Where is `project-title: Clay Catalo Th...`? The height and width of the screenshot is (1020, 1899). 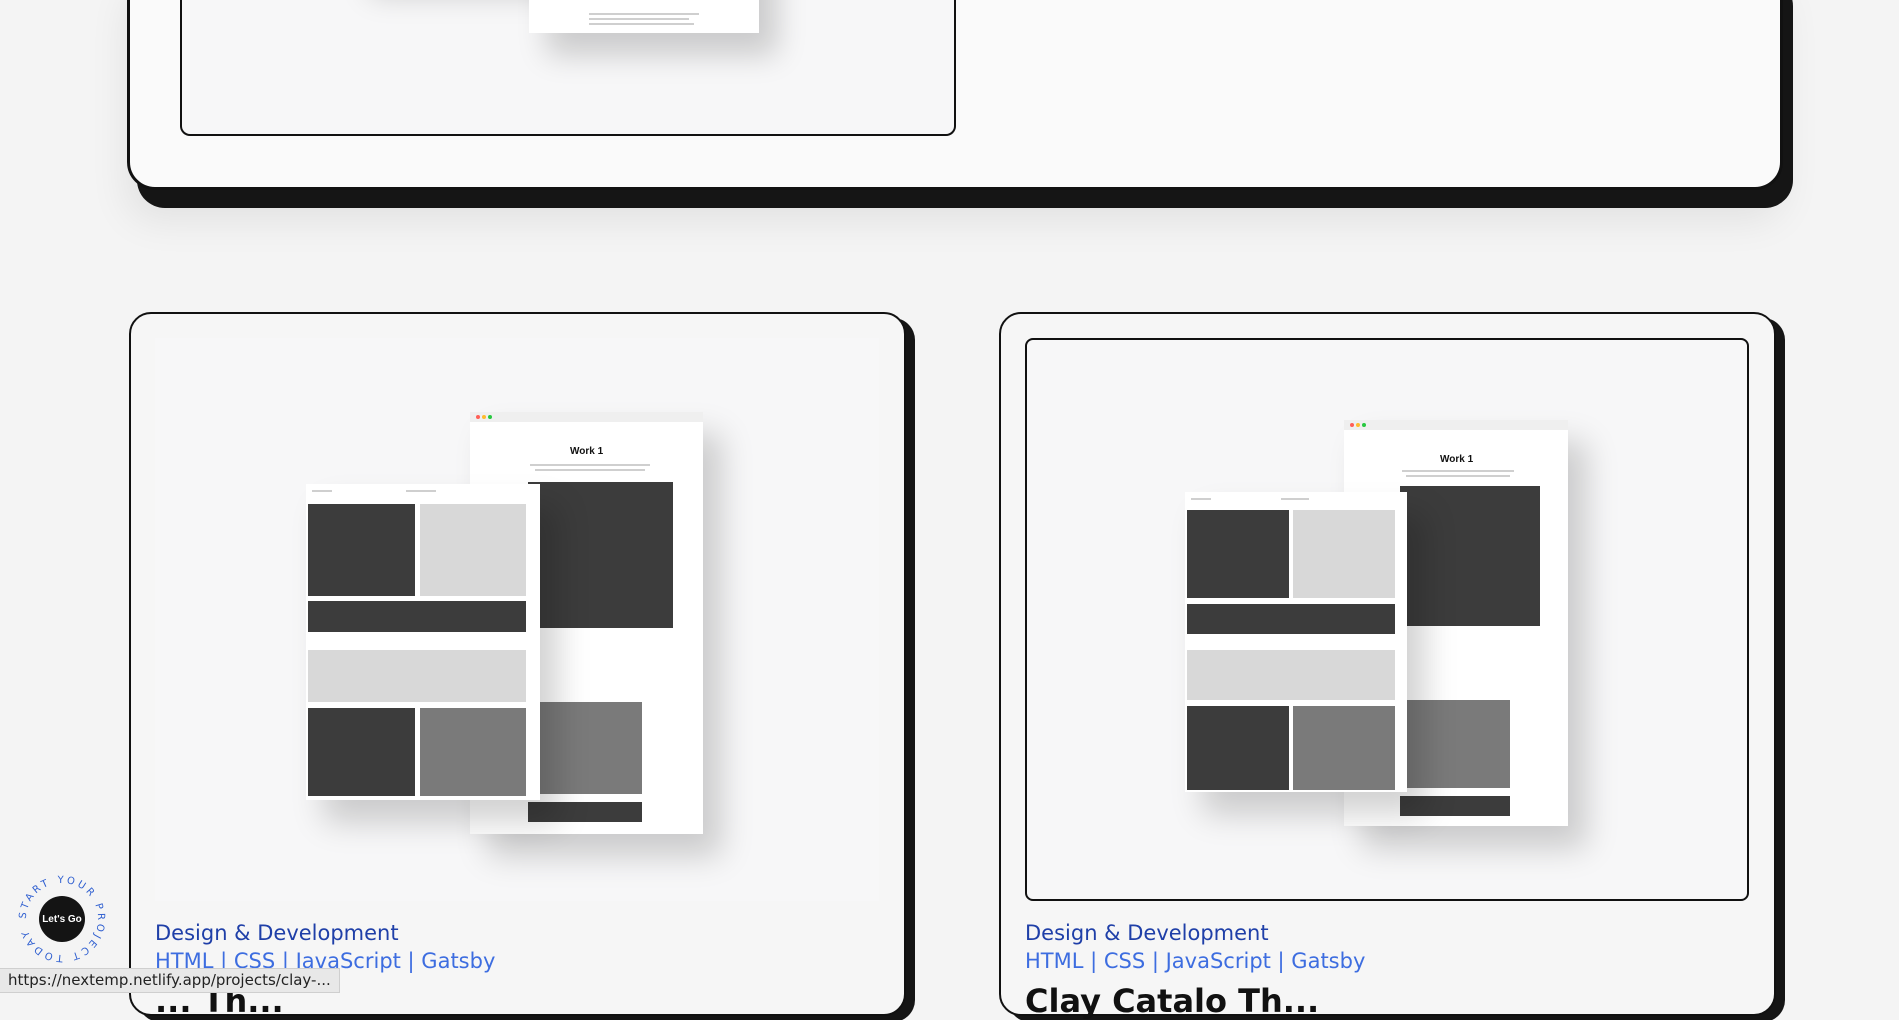
project-title: Clay Catalo Th... is located at coordinates (1172, 1001).